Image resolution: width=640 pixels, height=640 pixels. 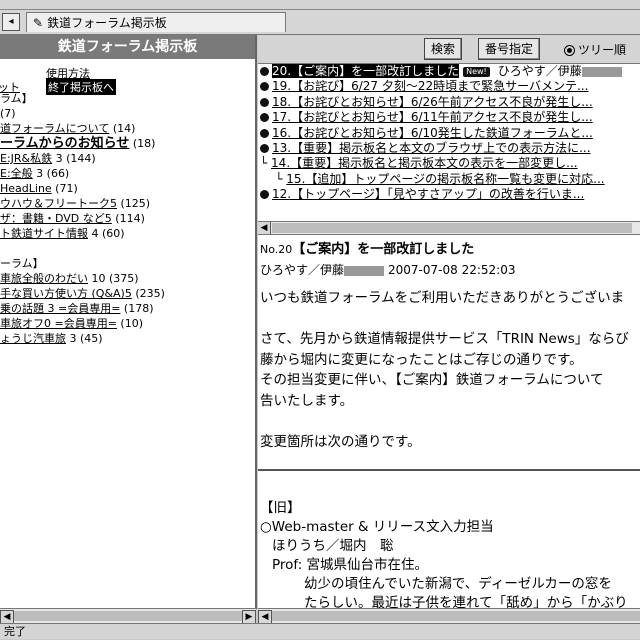 What do you see at coordinates (476, 71) in the screenshot?
I see `new-badge: New!` at bounding box center [476, 71].